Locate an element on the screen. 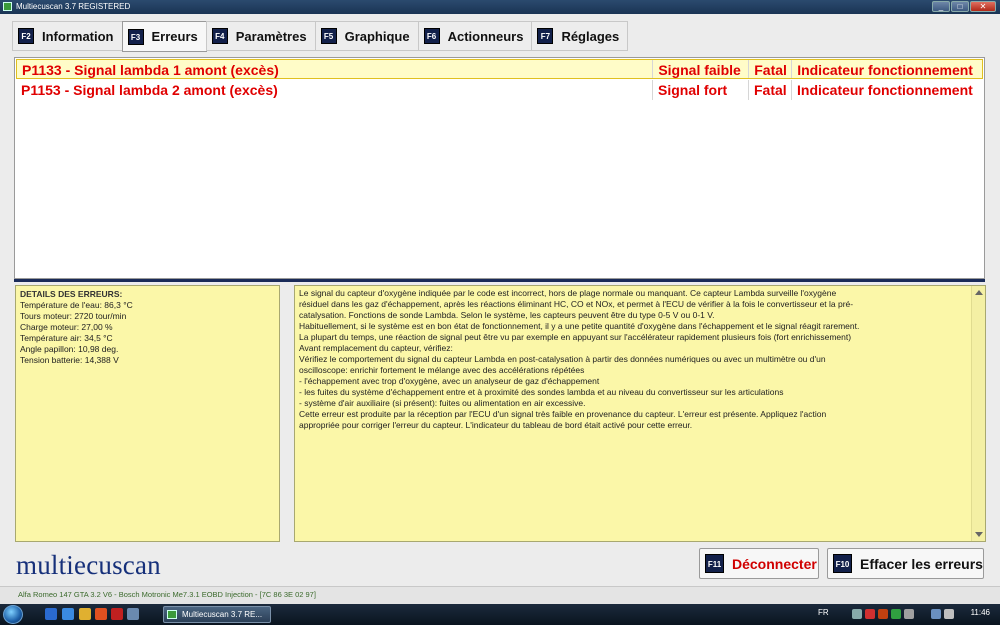 This screenshot has height=625, width=1000. app-launcher-icon is located at coordinates (117, 614).